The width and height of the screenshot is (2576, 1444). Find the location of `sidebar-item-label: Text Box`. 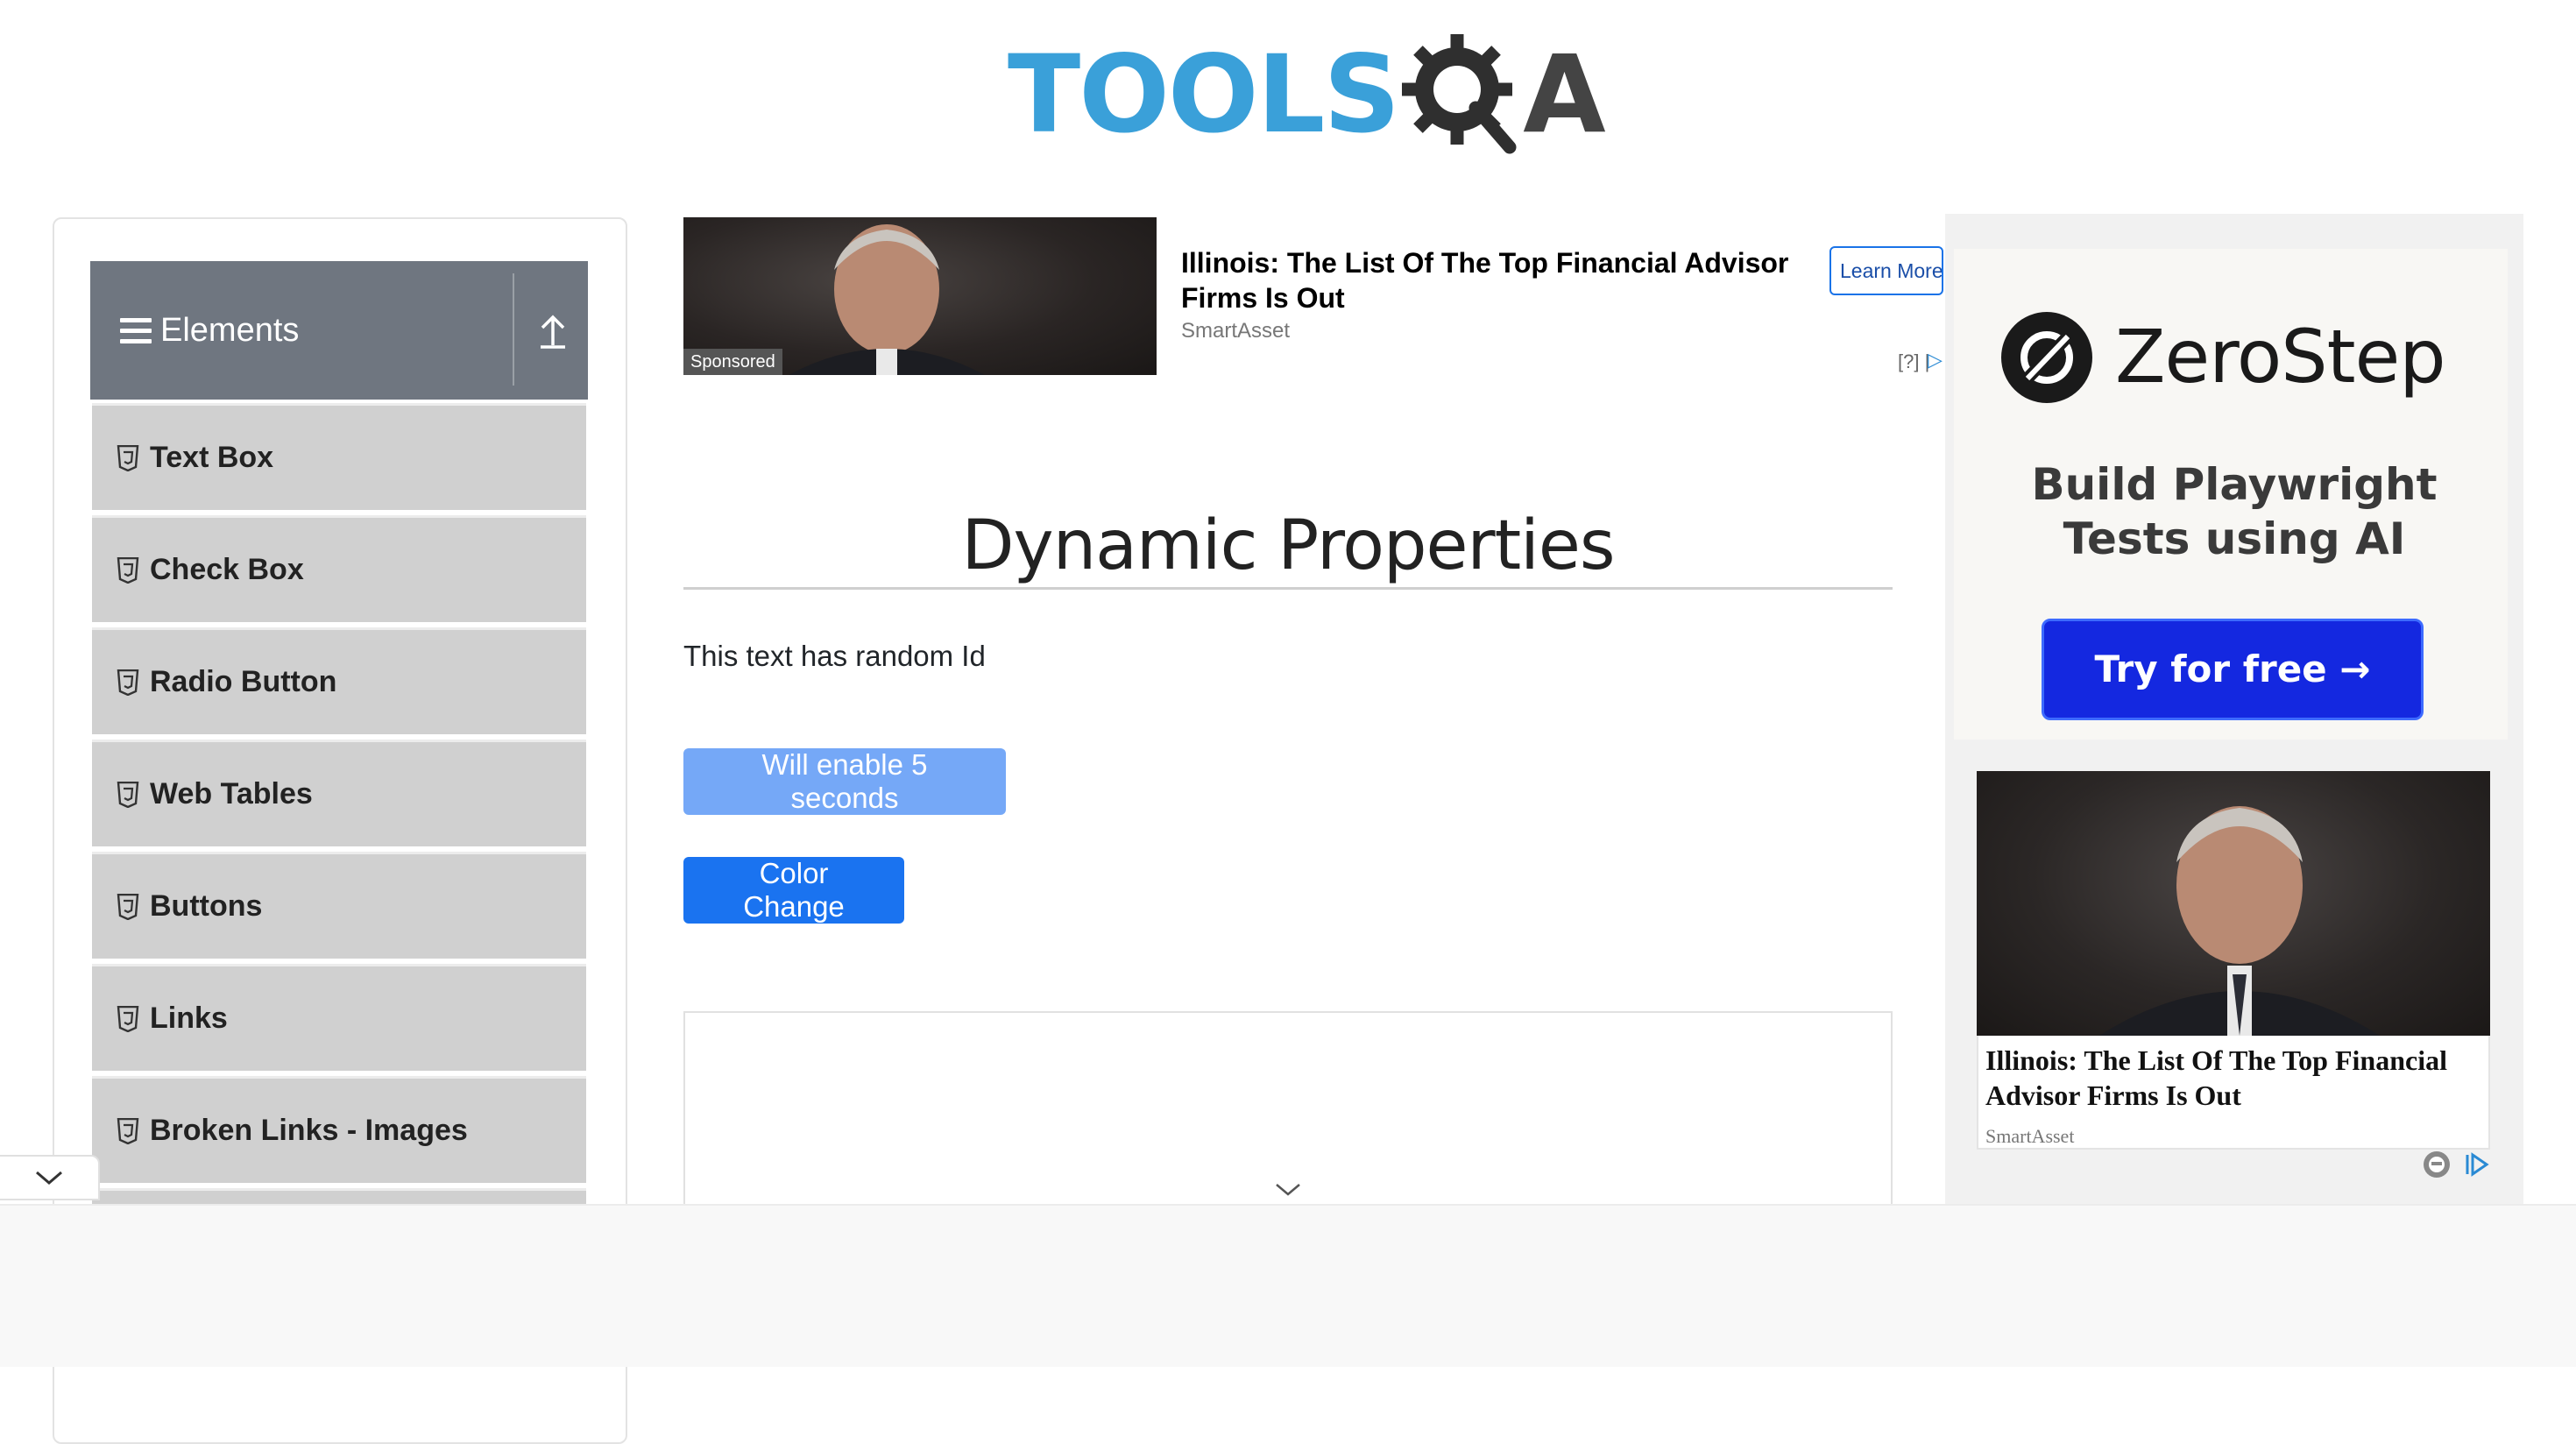

sidebar-item-label: Text Box is located at coordinates (212, 457).